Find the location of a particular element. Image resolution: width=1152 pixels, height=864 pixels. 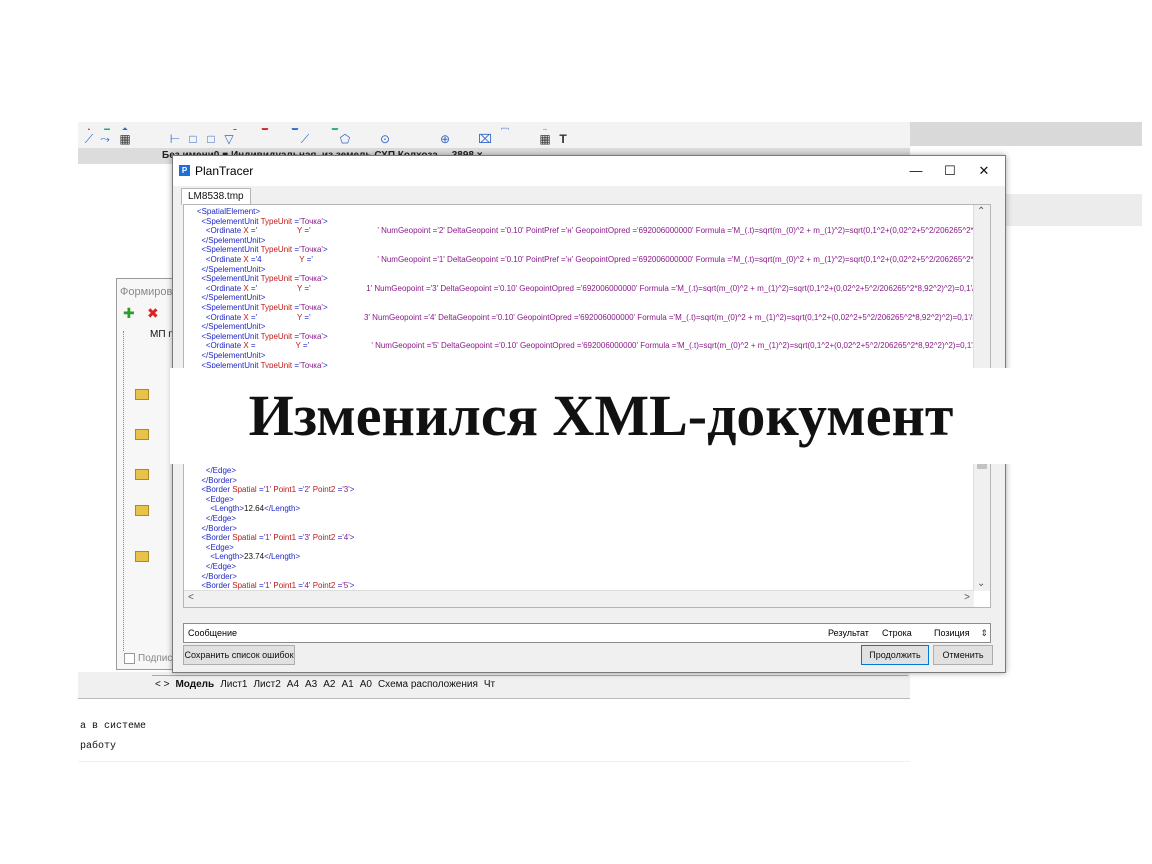

checkbox-box is located at coordinates (129, 658).